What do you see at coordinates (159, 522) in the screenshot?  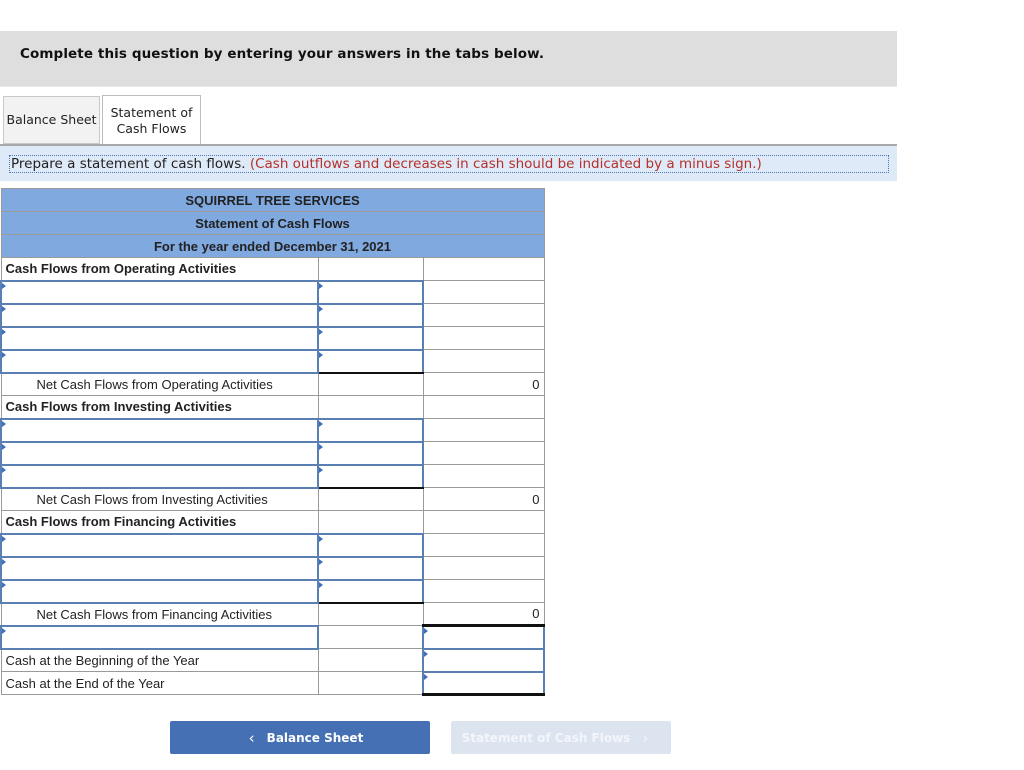 I see `financing-heading: Cash Flows from Financing Activities` at bounding box center [159, 522].